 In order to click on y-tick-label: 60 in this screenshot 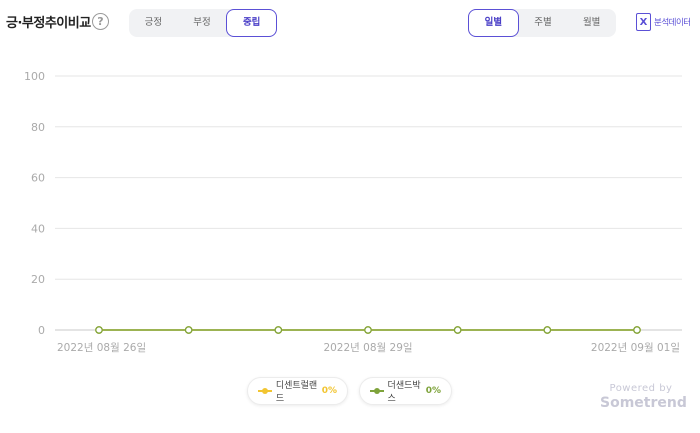, I will do `click(38, 178)`.